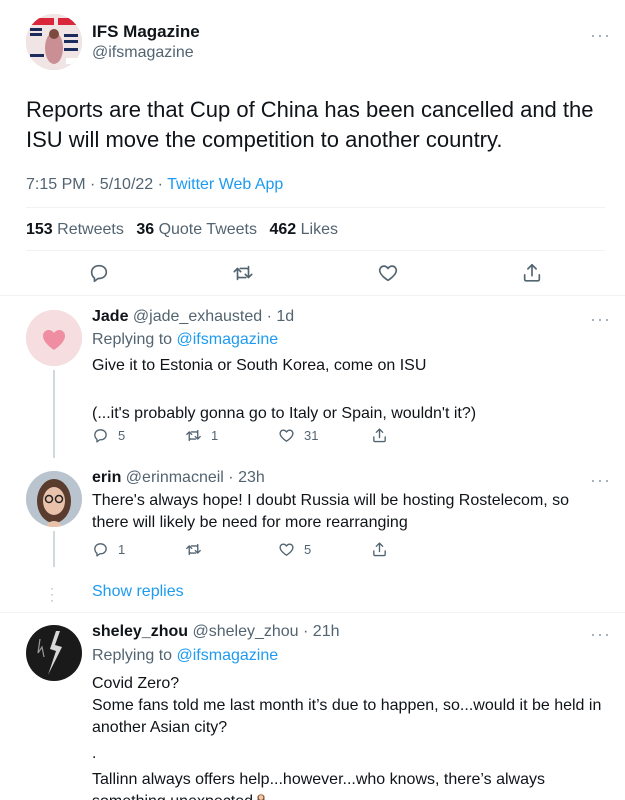 Image resolution: width=625 pixels, height=800 pixels. Describe the element at coordinates (196, 229) in the screenshot. I see `quote-tweets-stat: 36 Quote Tweets` at that location.